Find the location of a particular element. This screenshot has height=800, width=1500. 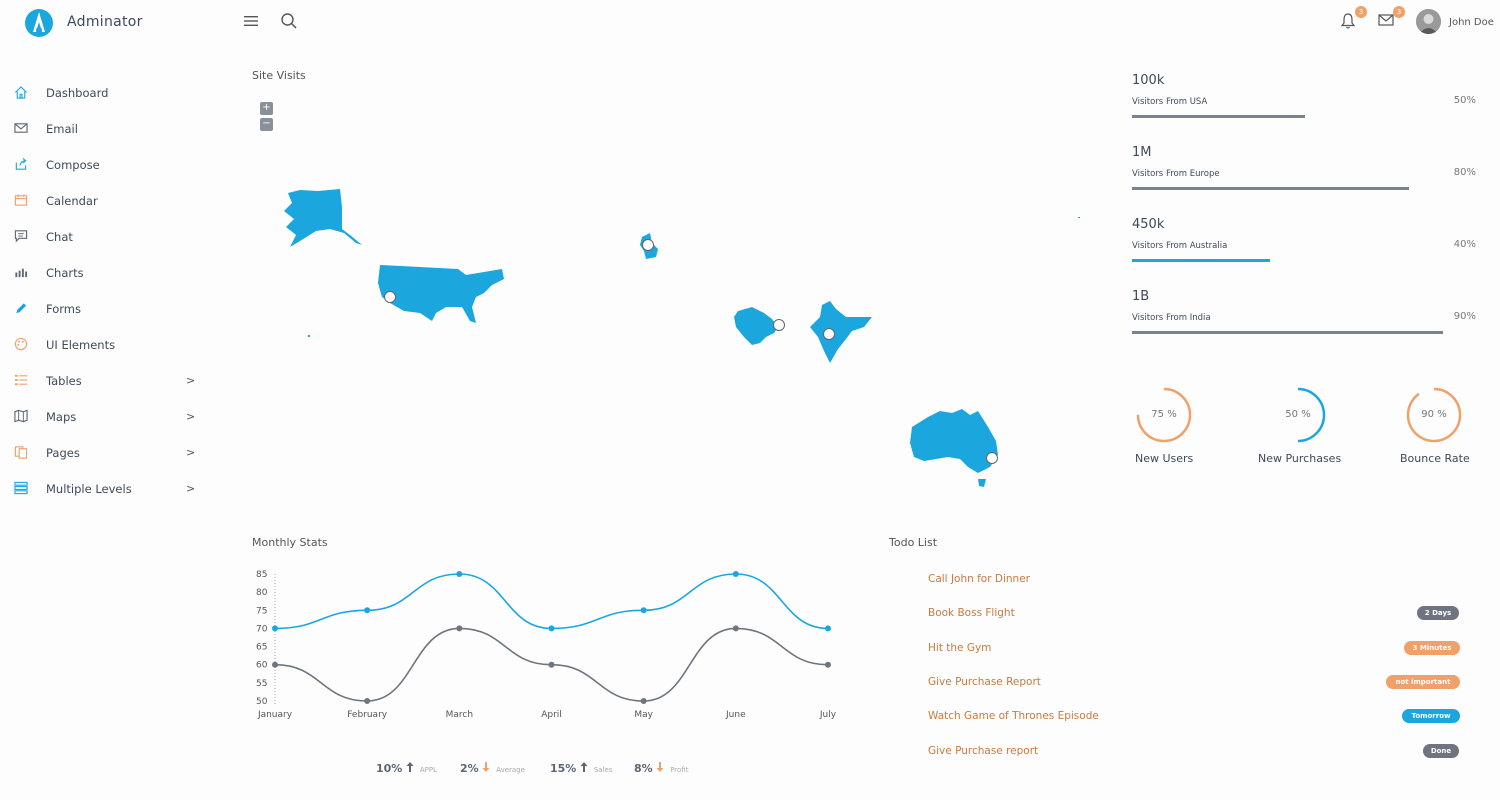

map-zoom-out-button: − is located at coordinates (266, 124).